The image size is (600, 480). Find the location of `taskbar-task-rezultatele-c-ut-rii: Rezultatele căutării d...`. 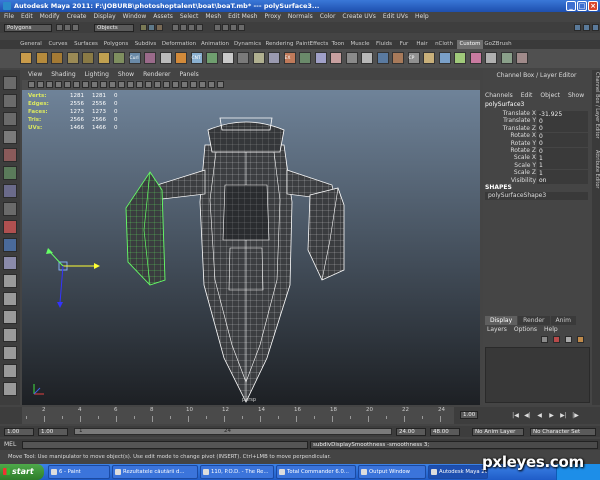

taskbar-task-rezultatele-c-ut-rii: Rezultatele căutării d... is located at coordinates (155, 472).